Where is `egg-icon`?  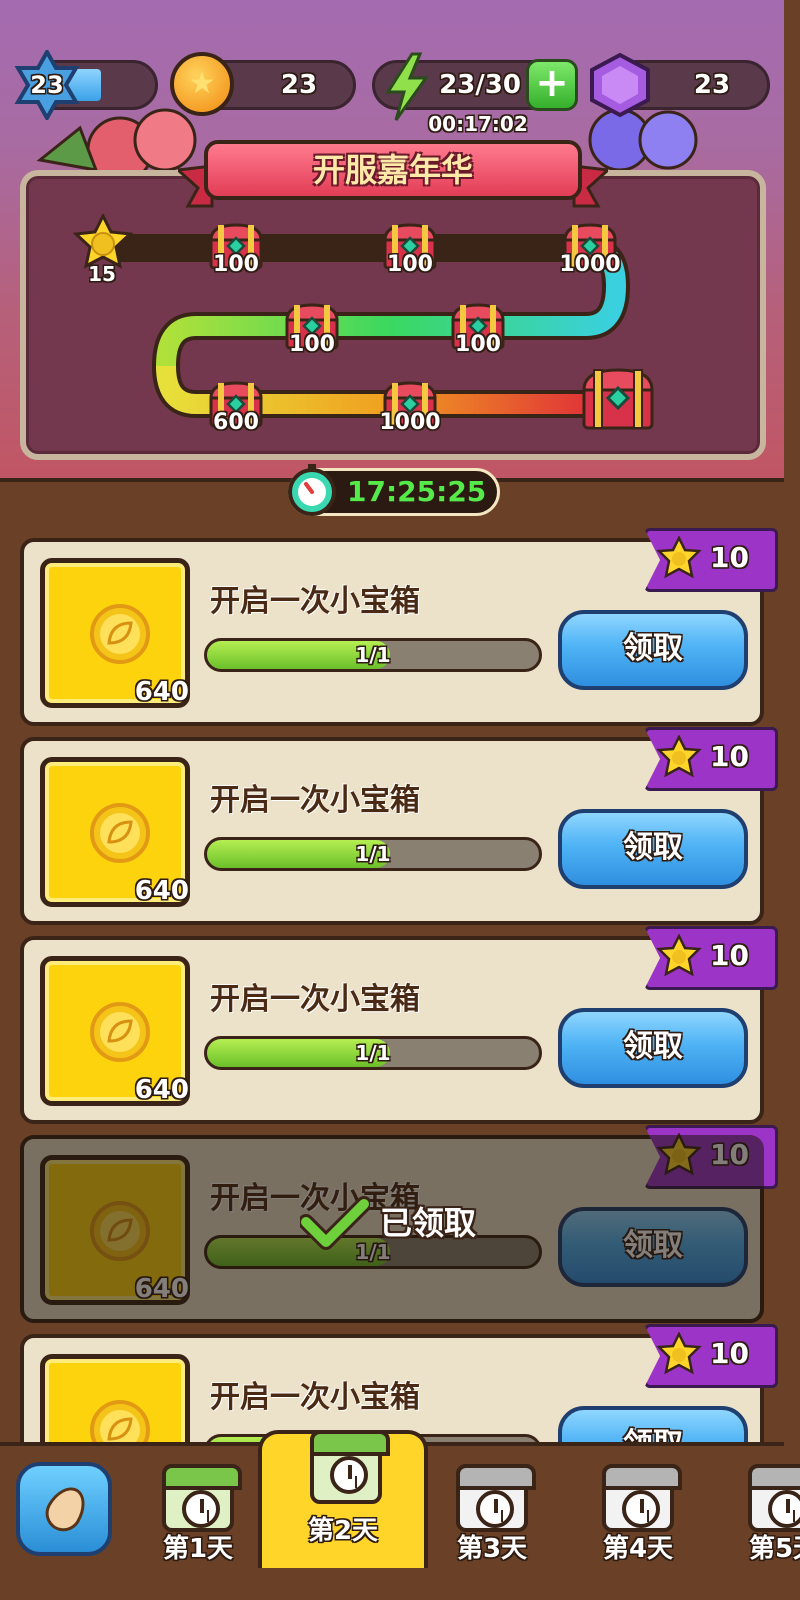
egg-icon is located at coordinates (66, 1509).